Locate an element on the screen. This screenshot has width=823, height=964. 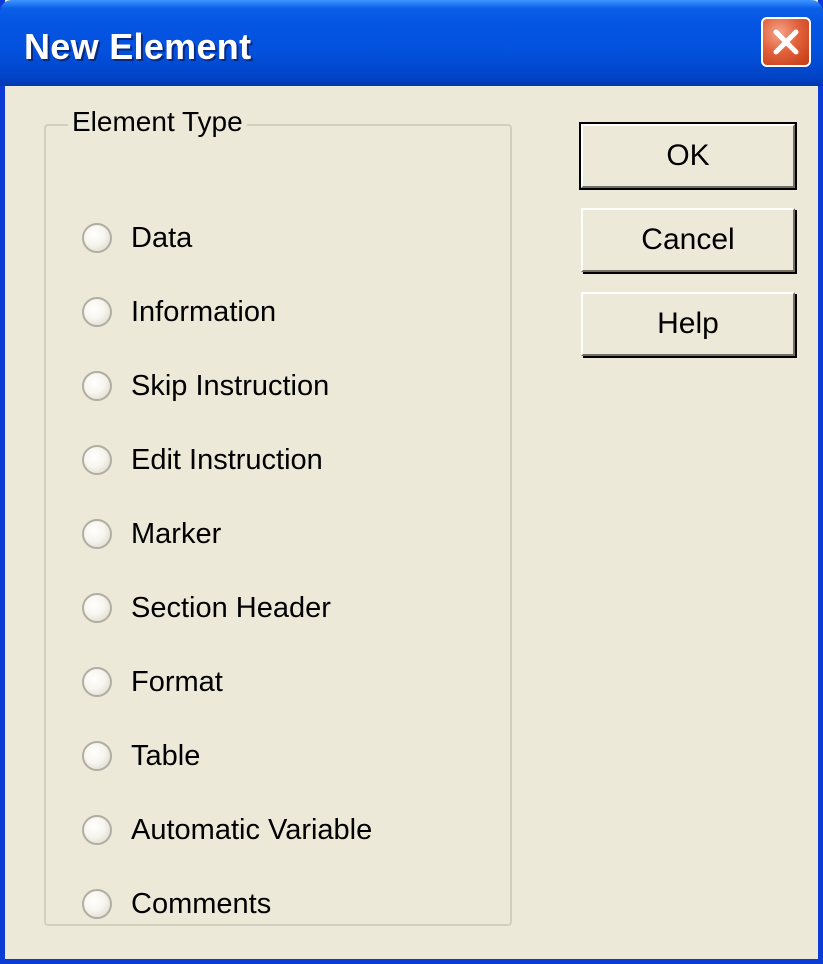
radio-label: Marker is located at coordinates (176, 533).